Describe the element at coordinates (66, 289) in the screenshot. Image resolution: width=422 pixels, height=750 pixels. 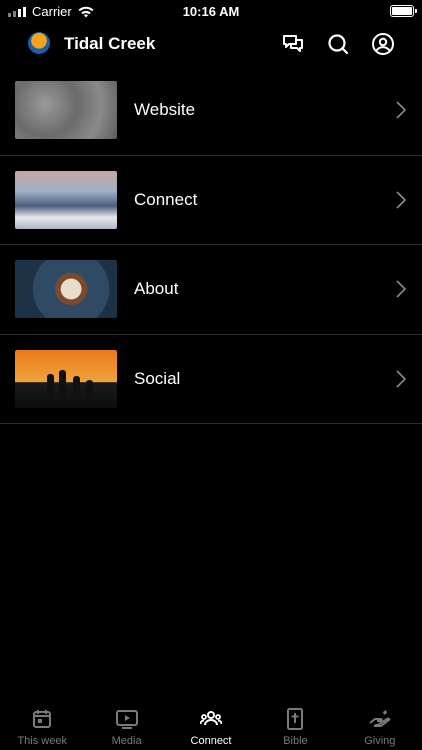
I see `about-thumbnail` at that location.